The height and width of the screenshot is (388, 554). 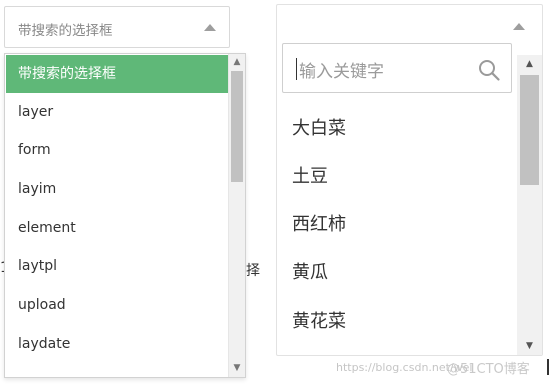 I want to click on search-input: 输入关键字, so click(x=397, y=68).